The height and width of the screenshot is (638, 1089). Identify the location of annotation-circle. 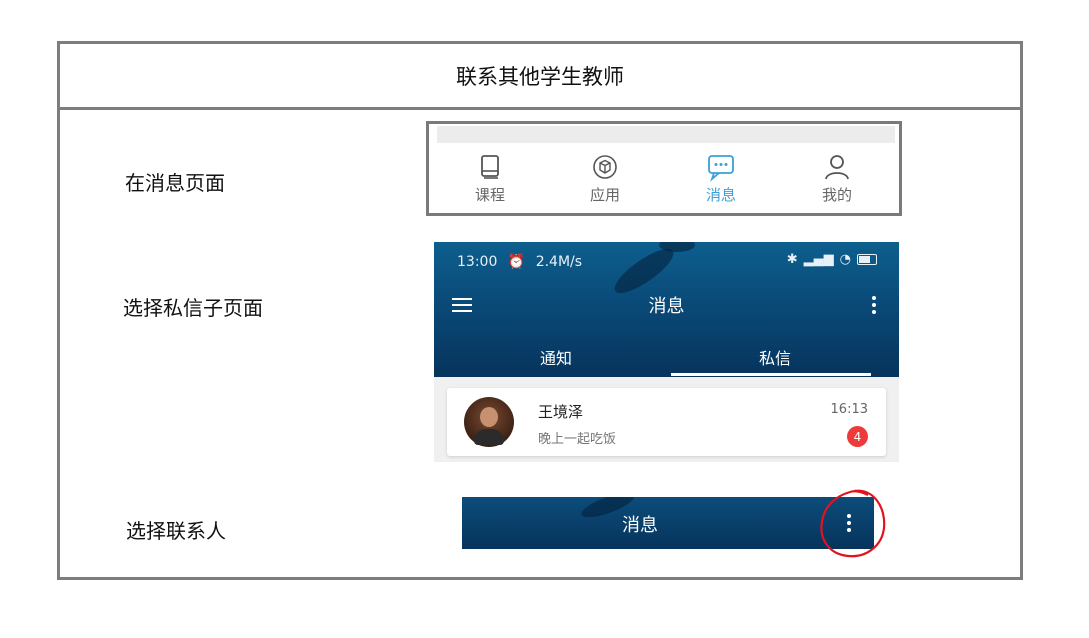
(853, 523).